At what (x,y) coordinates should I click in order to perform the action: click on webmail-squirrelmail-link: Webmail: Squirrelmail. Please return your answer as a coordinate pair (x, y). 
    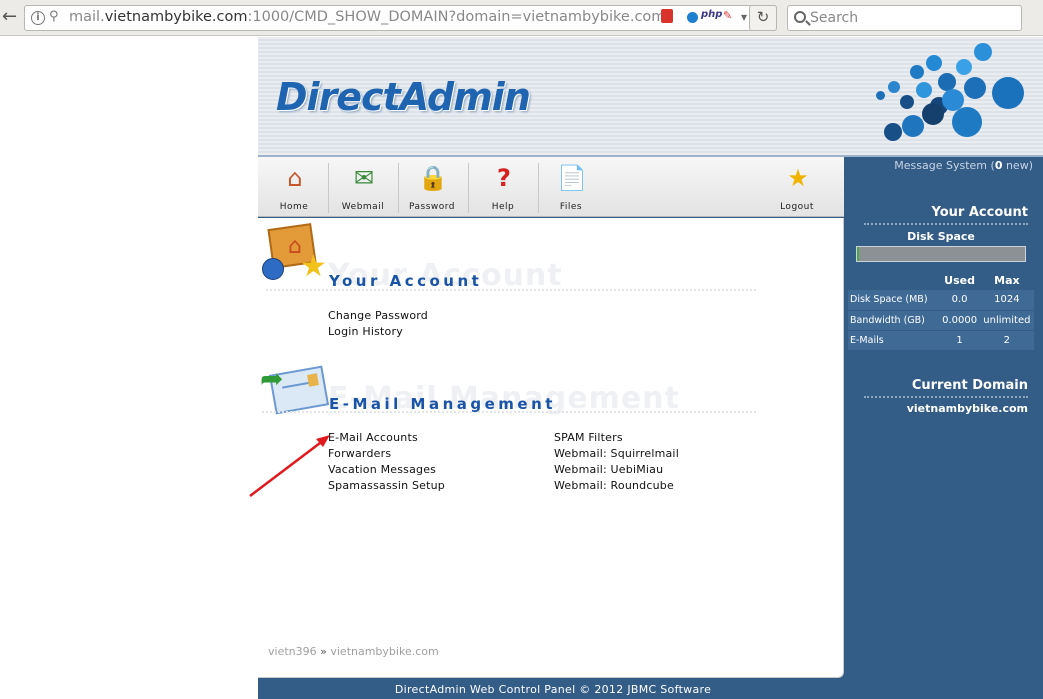
    Looking at the image, I should click on (616, 453).